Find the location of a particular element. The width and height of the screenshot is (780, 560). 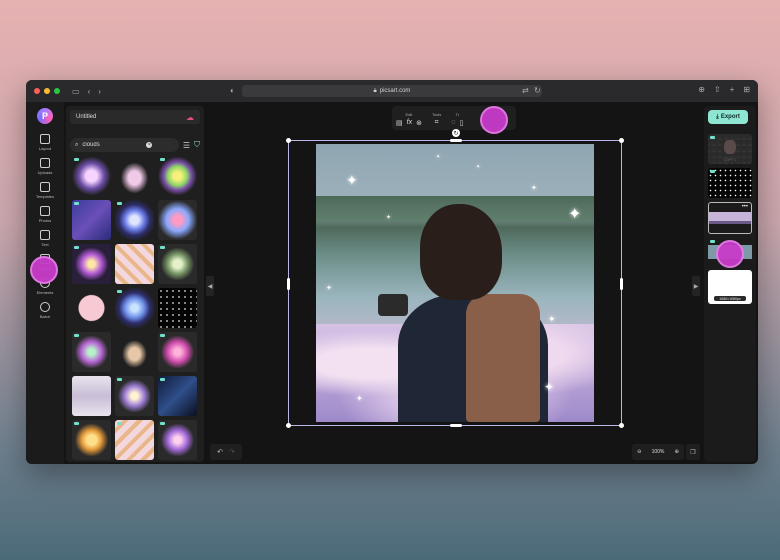

zoom-controls: ⊖ 100% ⊕ is located at coordinates (658, 452).